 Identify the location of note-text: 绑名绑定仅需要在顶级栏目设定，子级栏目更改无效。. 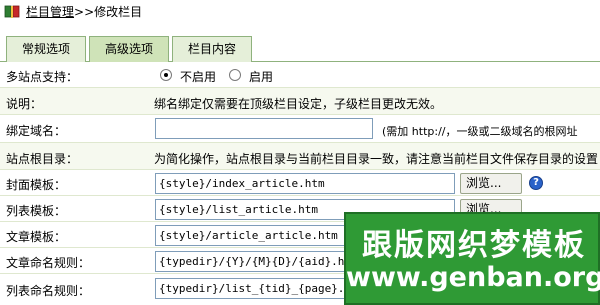
(298, 104).